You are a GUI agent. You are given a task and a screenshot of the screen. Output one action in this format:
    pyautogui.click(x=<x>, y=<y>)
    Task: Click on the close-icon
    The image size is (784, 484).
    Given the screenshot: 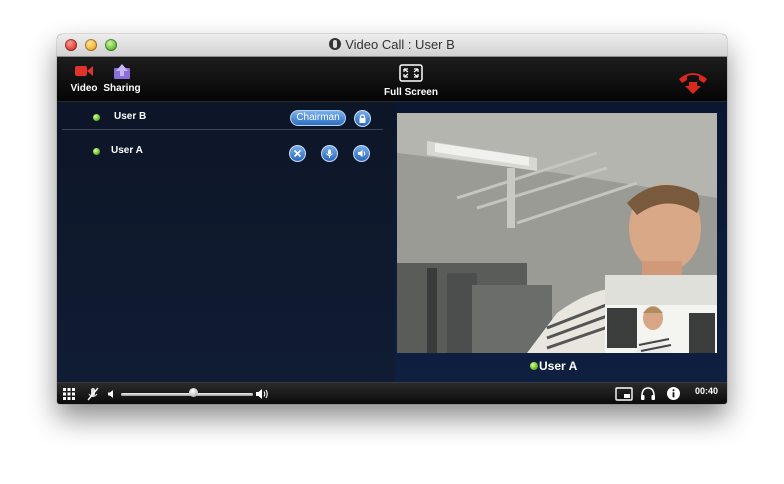 What is the action you would take?
    pyautogui.click(x=297, y=153)
    